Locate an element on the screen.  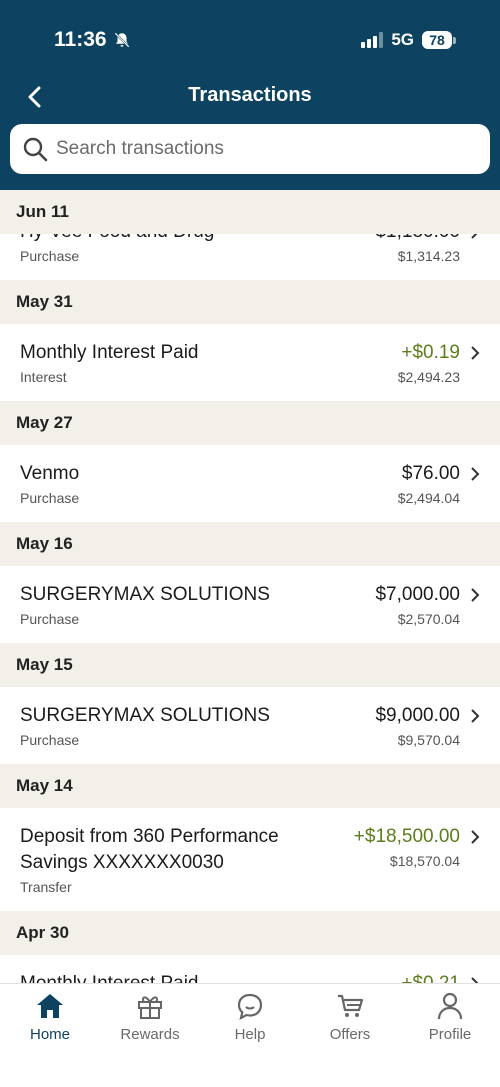
transaction-balance: $2,494.04 is located at coordinates (428, 498).